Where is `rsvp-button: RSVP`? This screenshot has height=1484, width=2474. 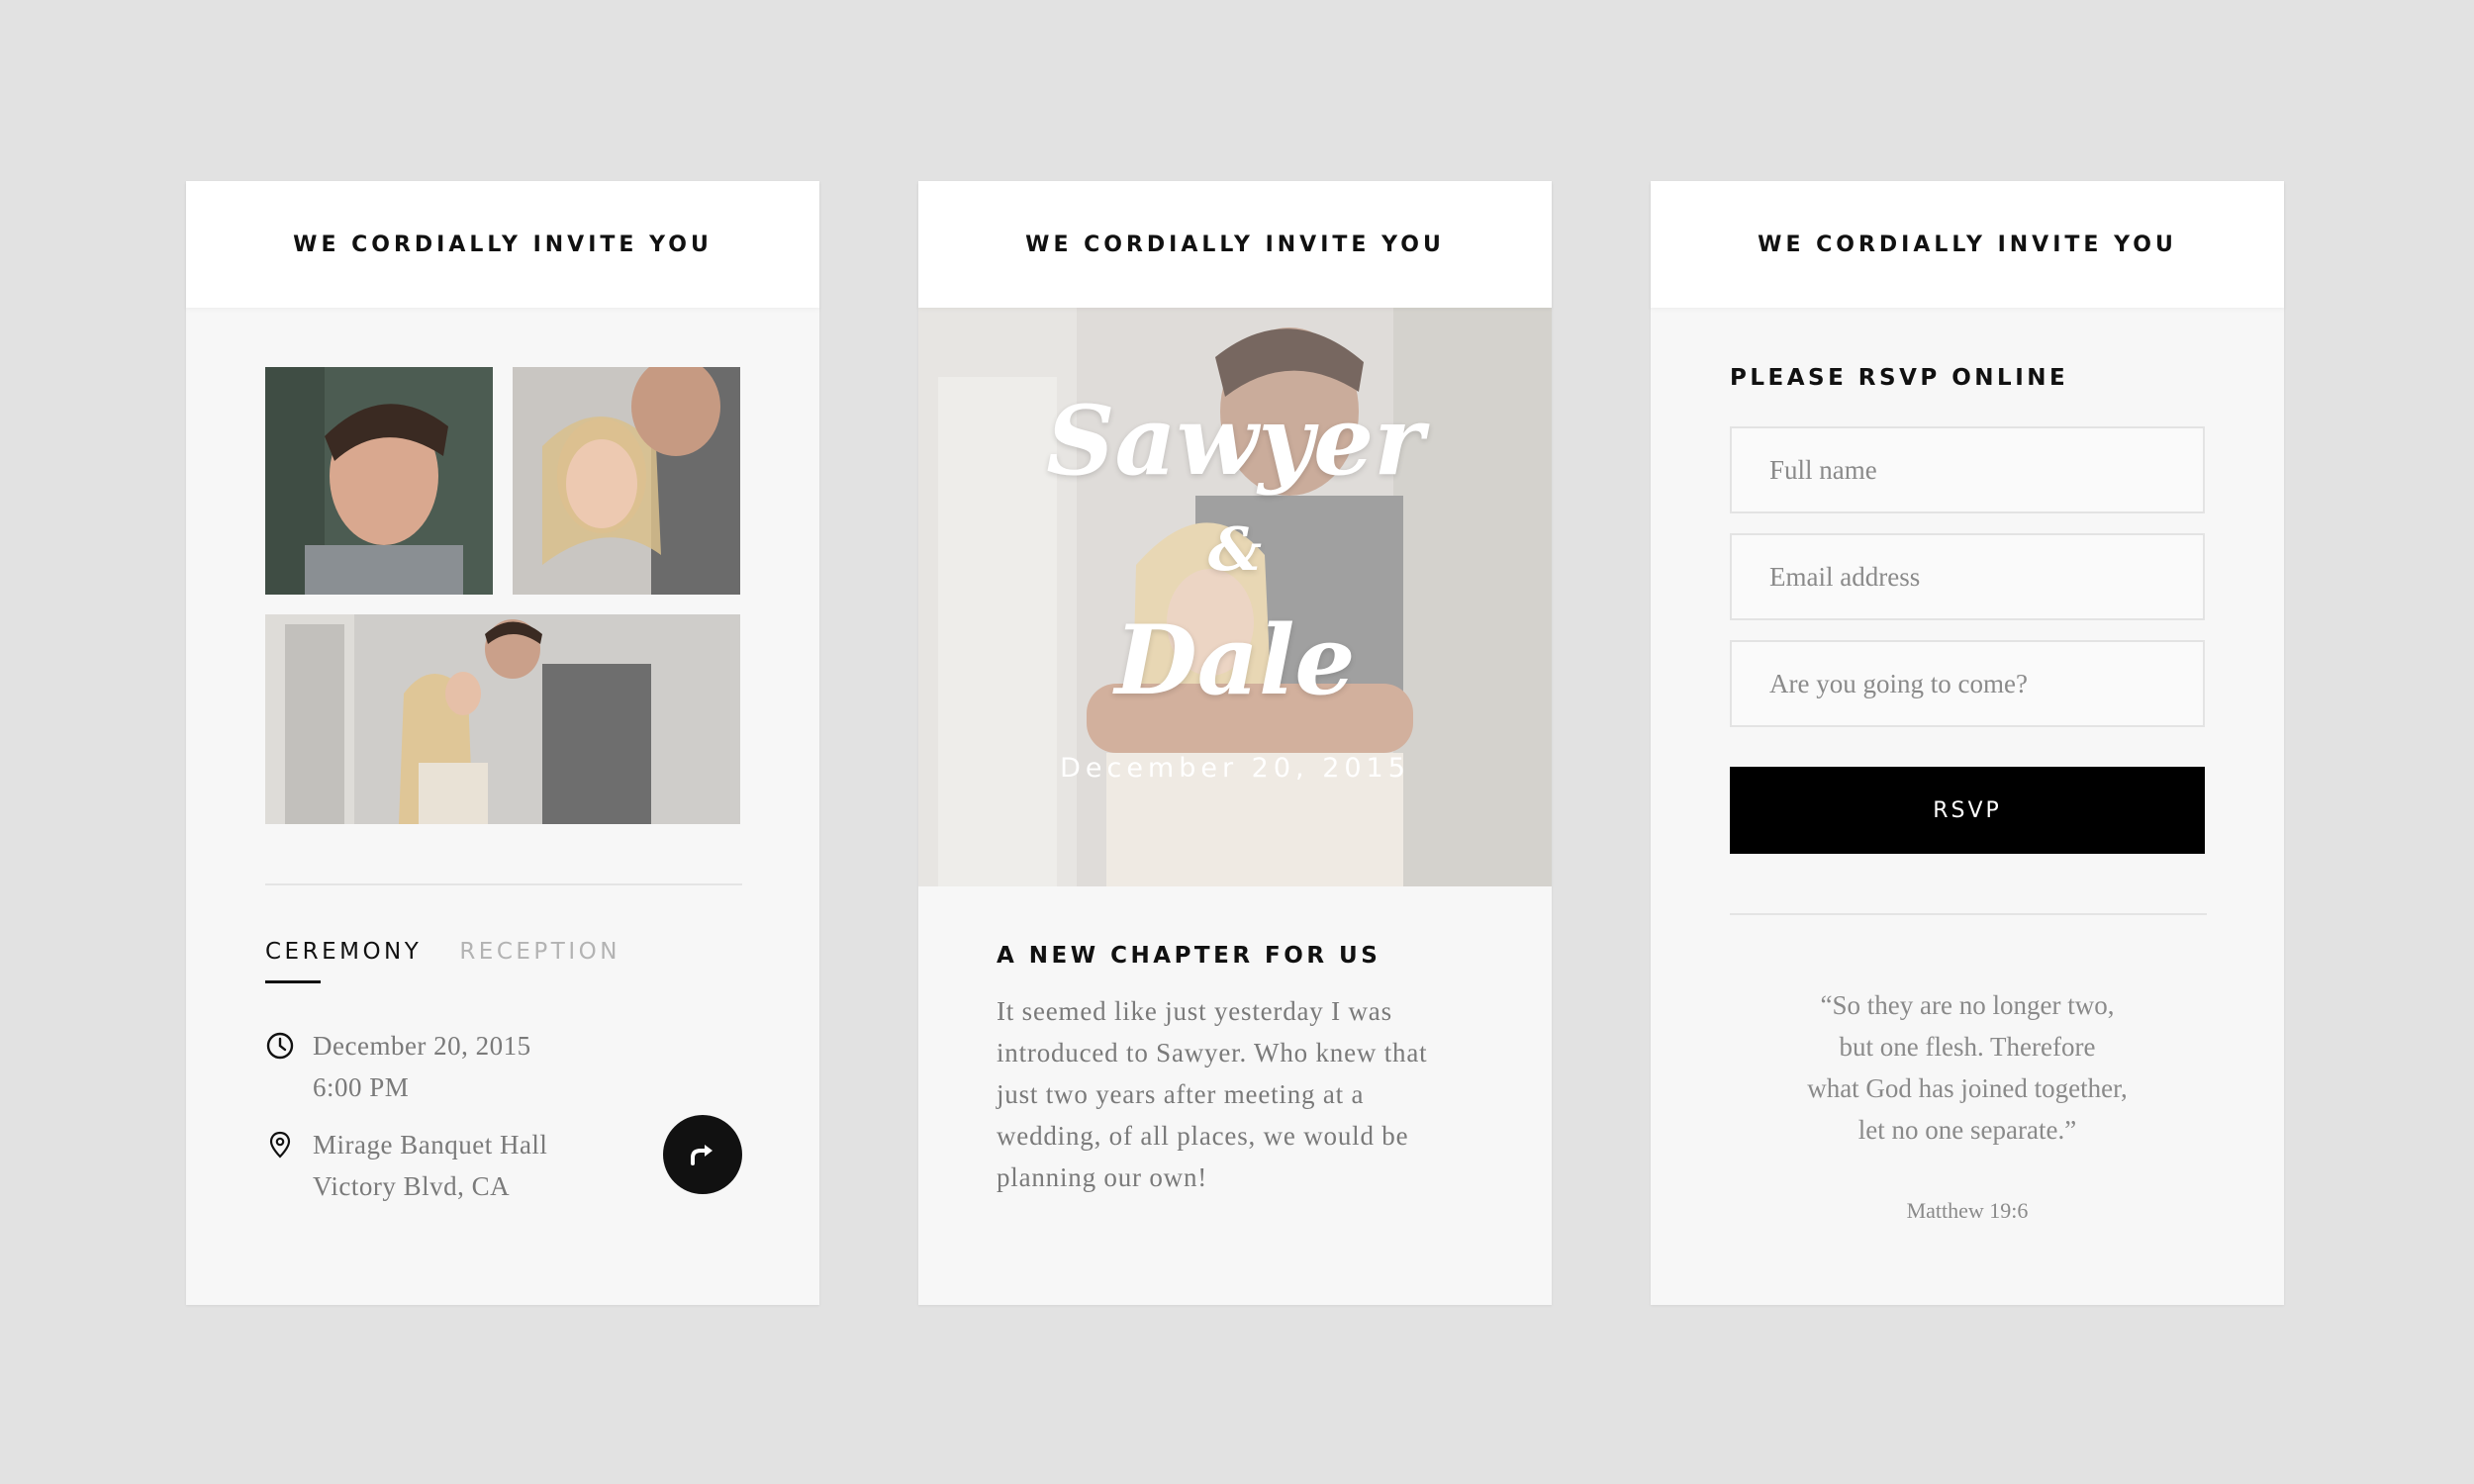 rsvp-button: RSVP is located at coordinates (1968, 810).